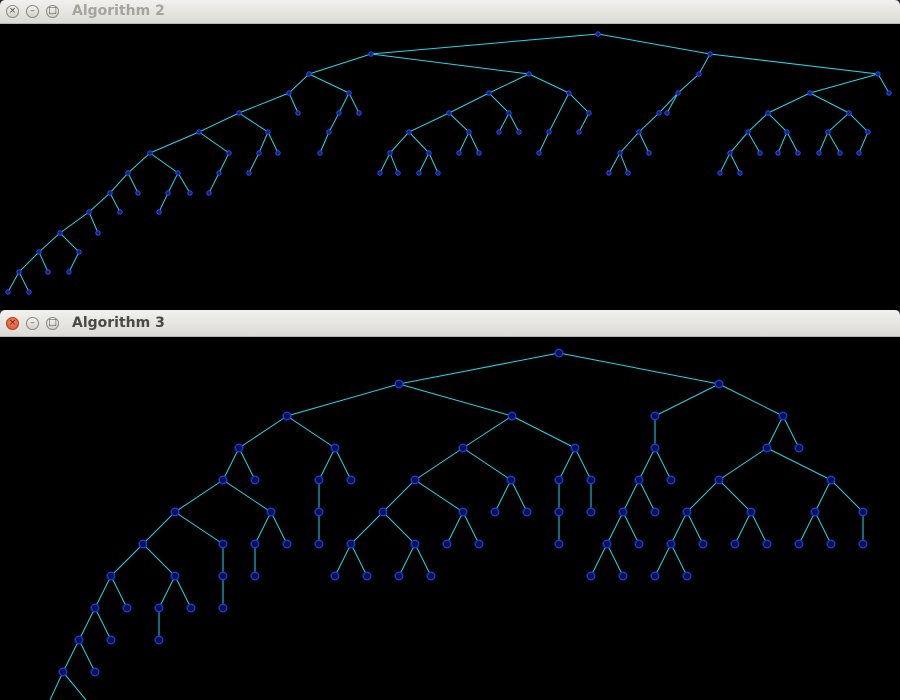 Image resolution: width=900 pixels, height=700 pixels. I want to click on maximize-icon: □, so click(52, 323).